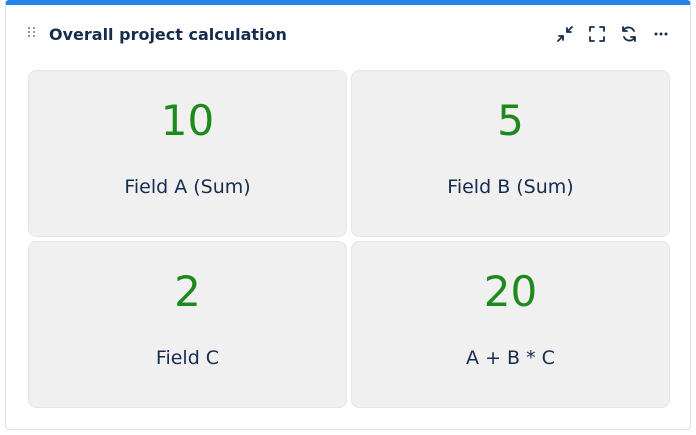 The image size is (696, 435). I want to click on fullscreen-icon, so click(597, 34).